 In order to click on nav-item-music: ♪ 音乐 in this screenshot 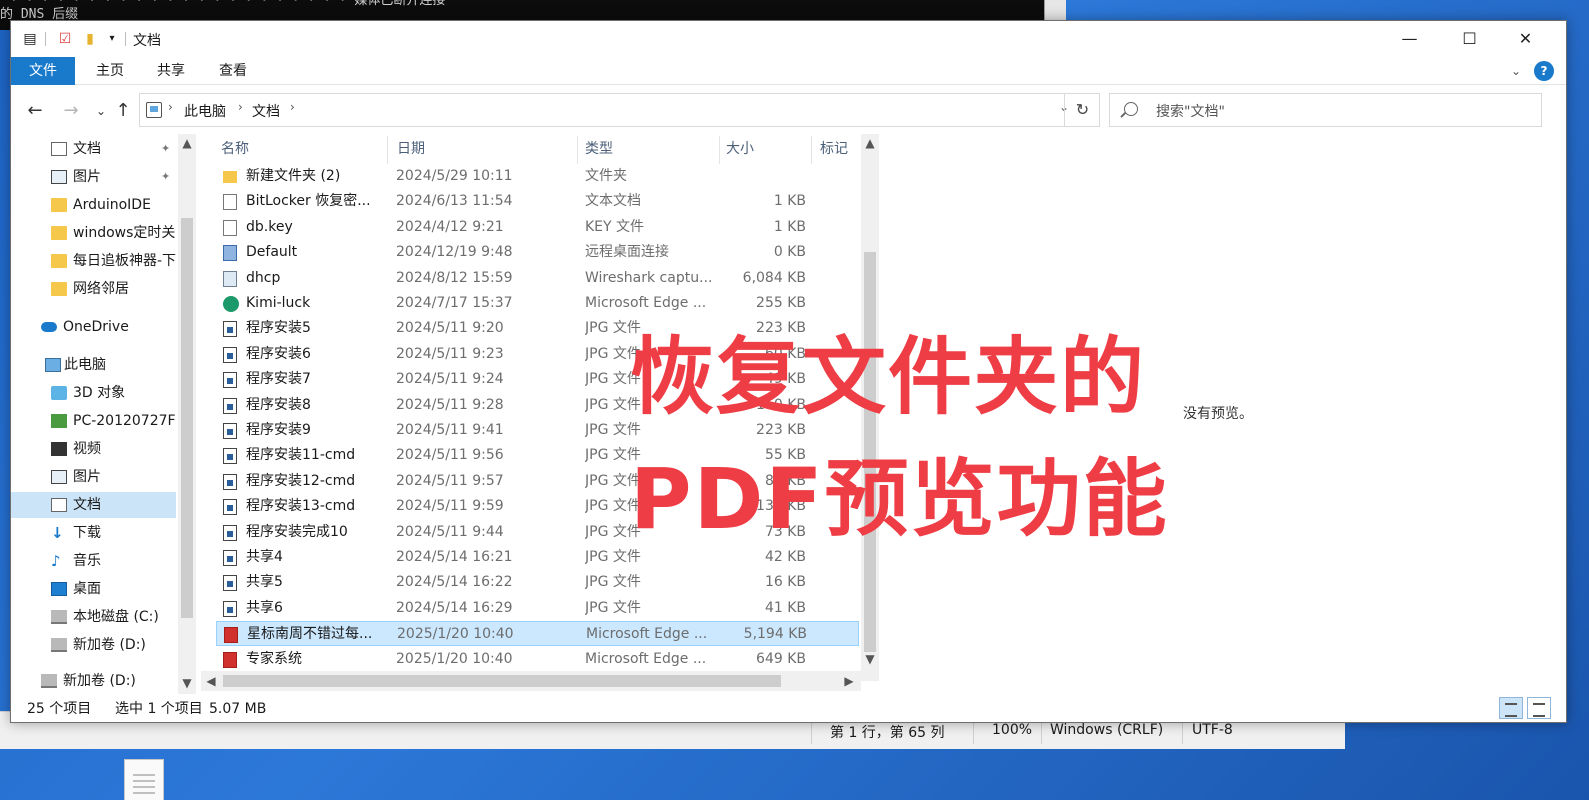, I will do `click(93, 561)`.